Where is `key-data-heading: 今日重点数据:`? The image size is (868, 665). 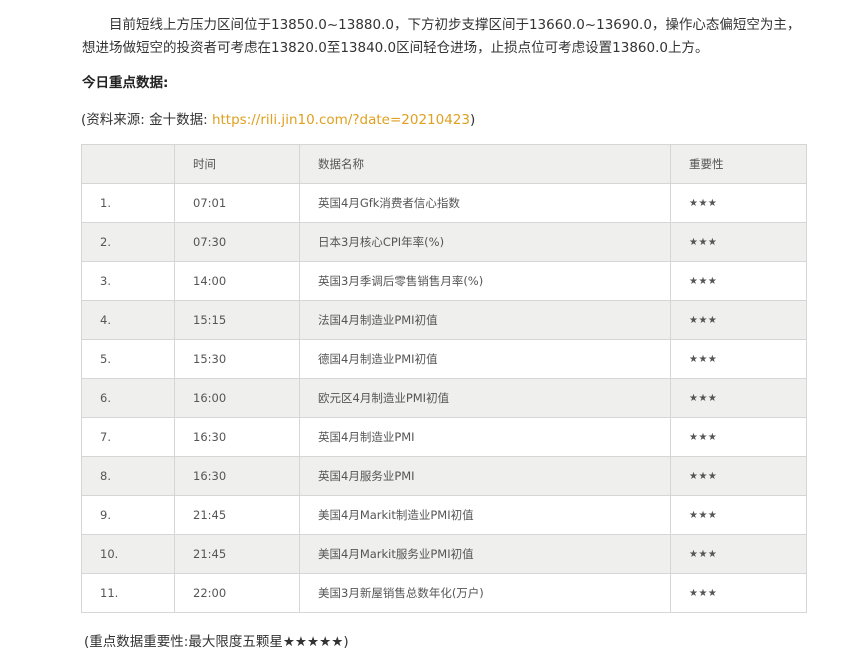
key-data-heading: 今日重点数据: is located at coordinates (125, 83).